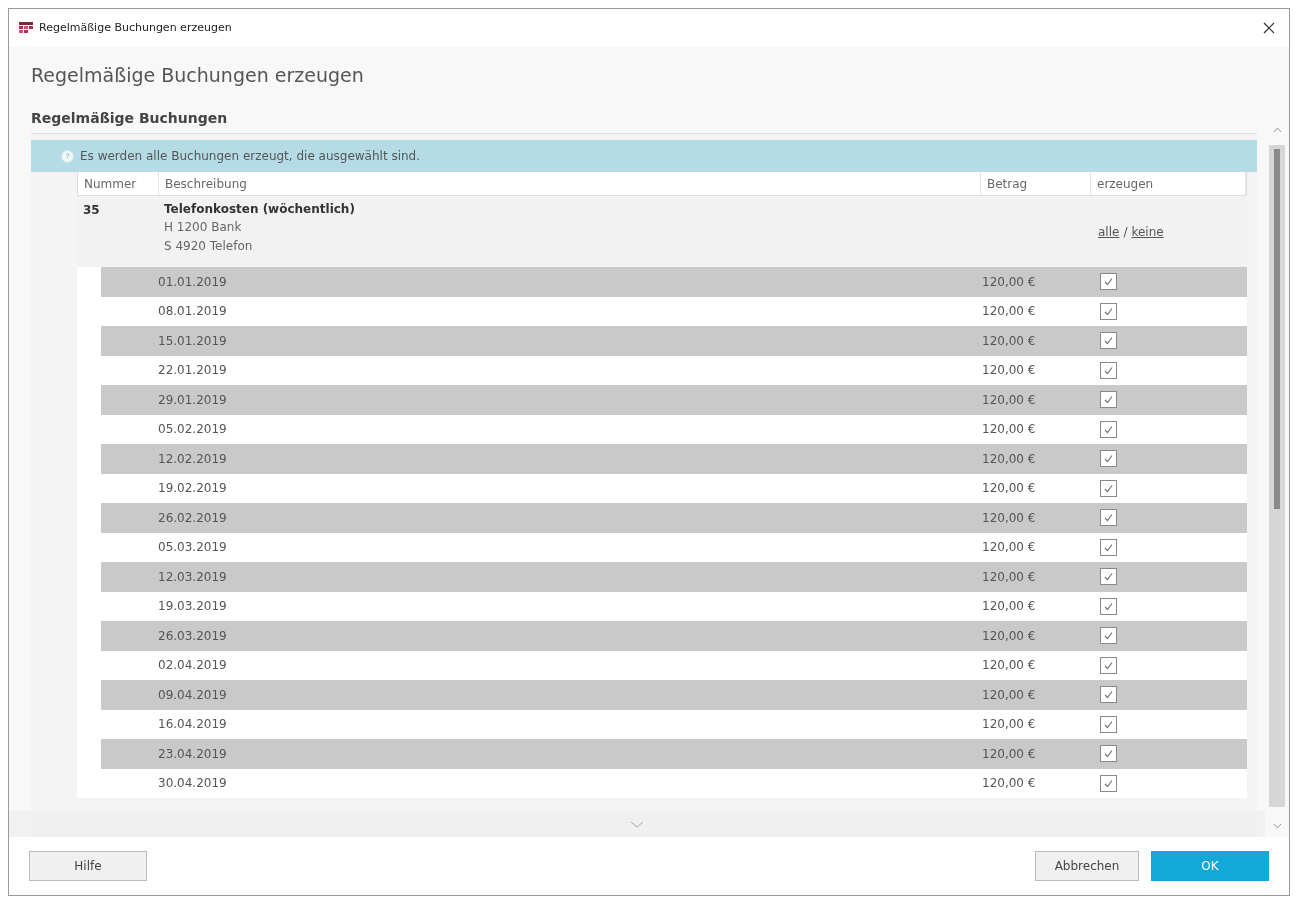  Describe the element at coordinates (193, 312) in the screenshot. I see `date-cell-text: 08.01.2019` at that location.